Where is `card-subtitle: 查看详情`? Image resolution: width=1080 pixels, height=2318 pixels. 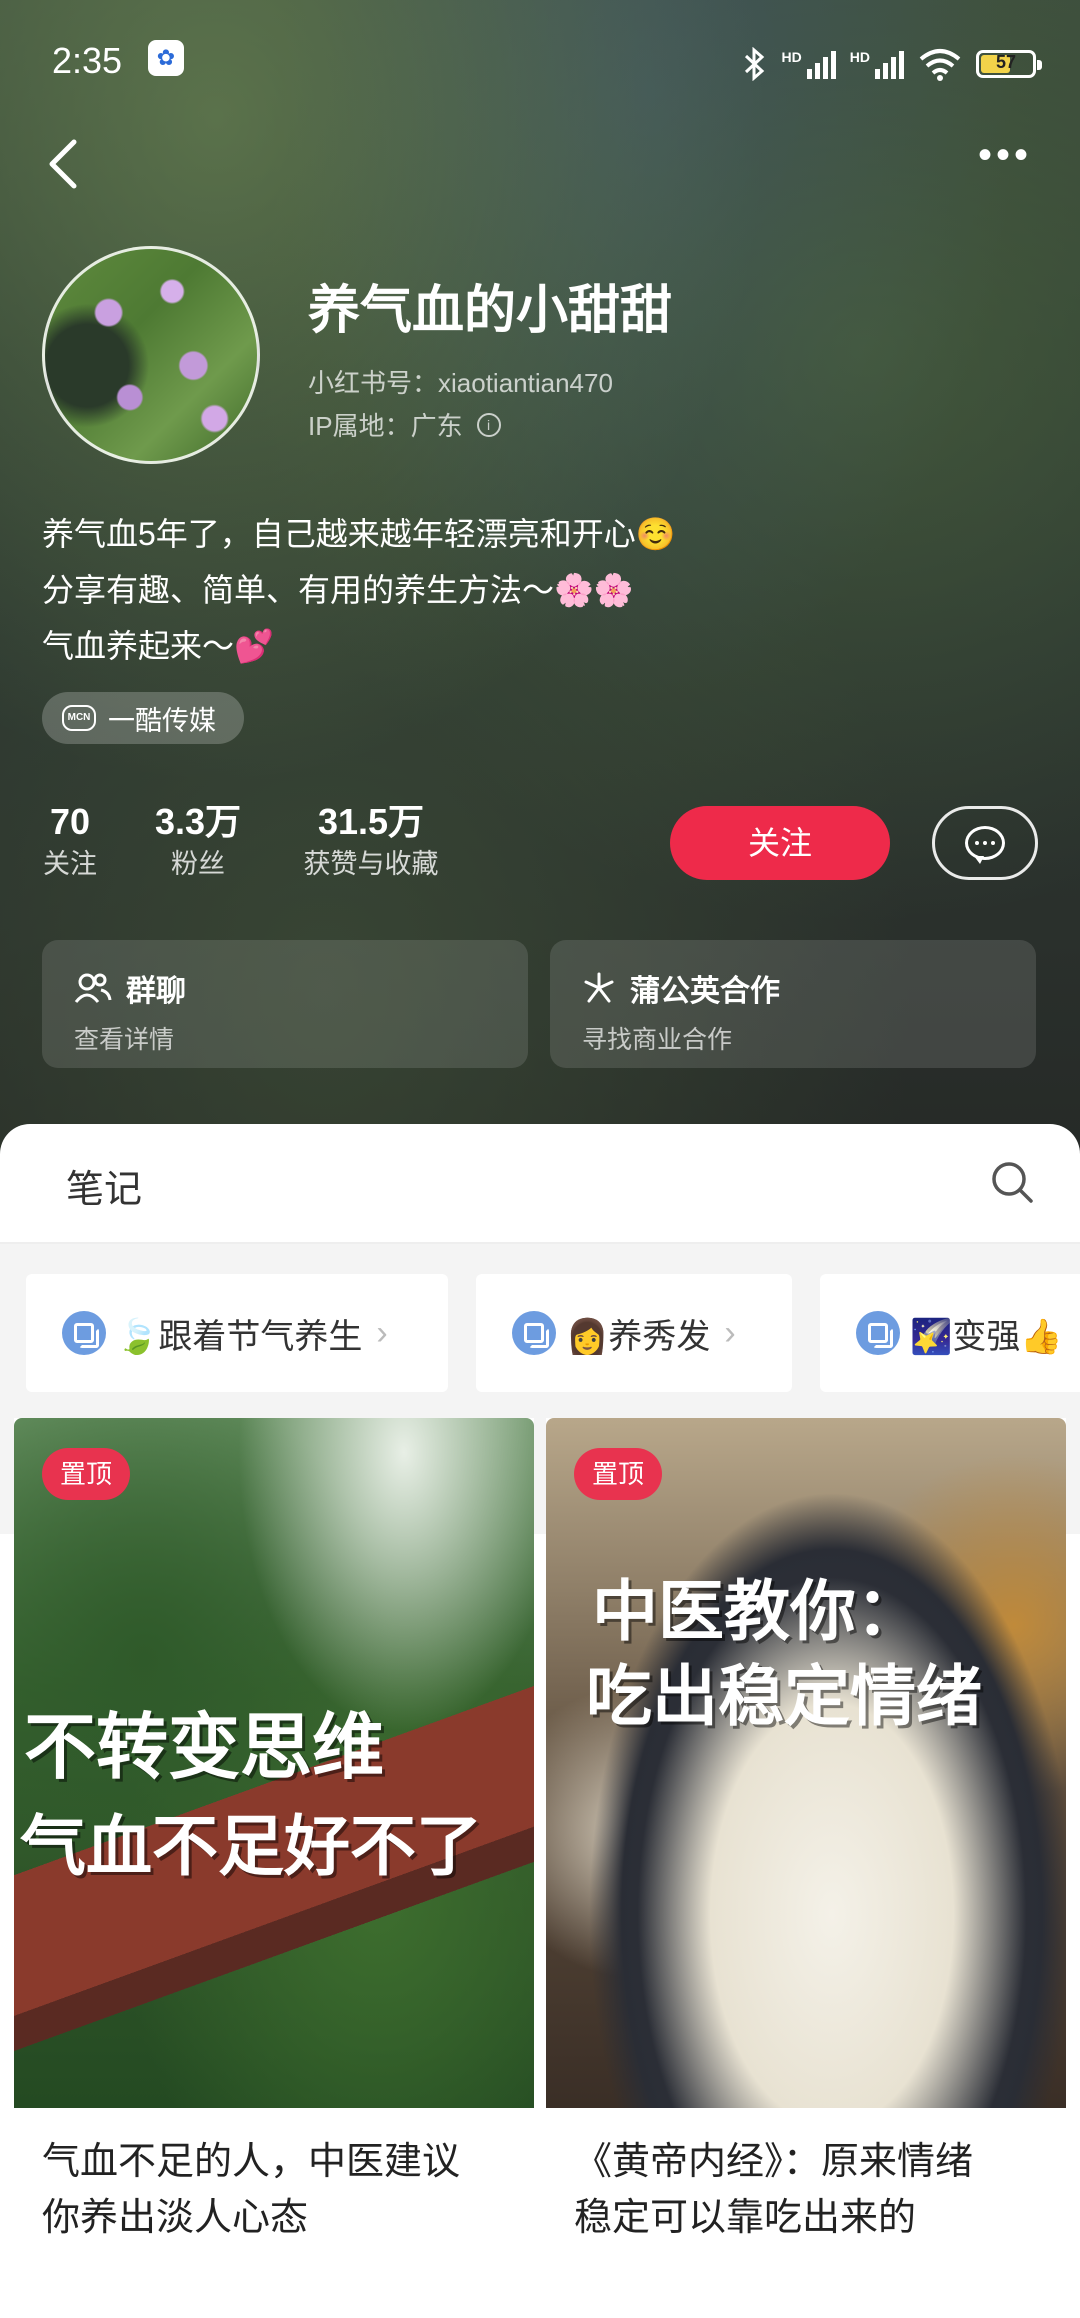 card-subtitle: 查看详情 is located at coordinates (124, 1040).